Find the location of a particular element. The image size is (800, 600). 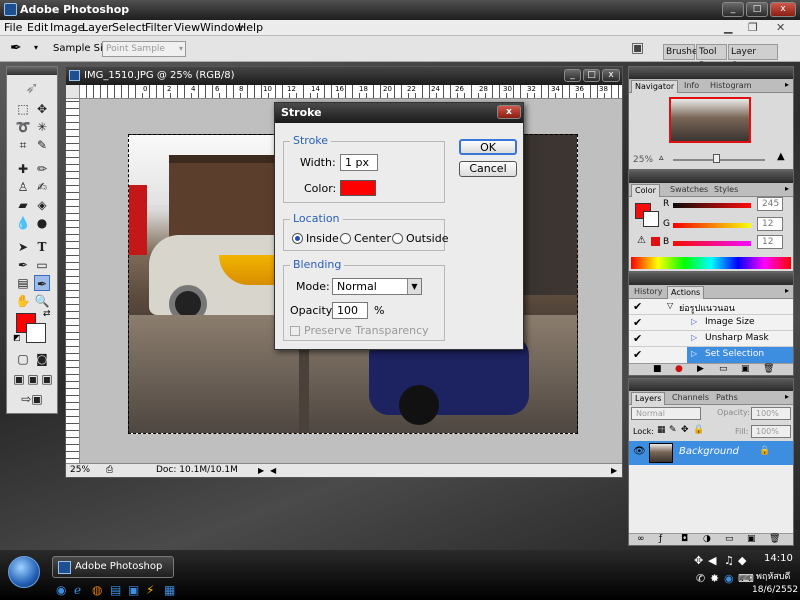

channel-g-value: 12 is located at coordinates (770, 224).